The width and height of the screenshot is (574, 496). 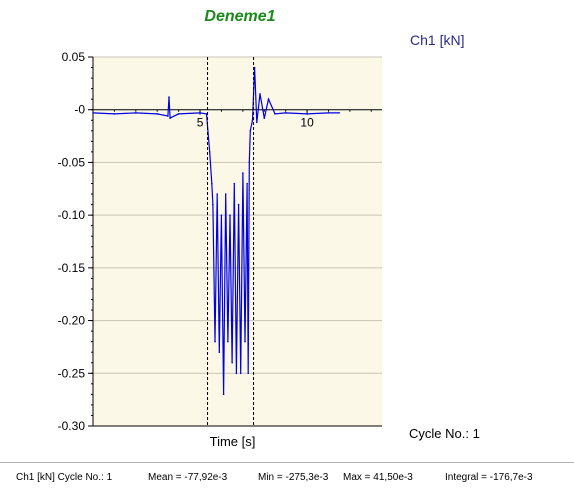 I want to click on status-integral: Integral = -176,7e-3, so click(x=489, y=477).